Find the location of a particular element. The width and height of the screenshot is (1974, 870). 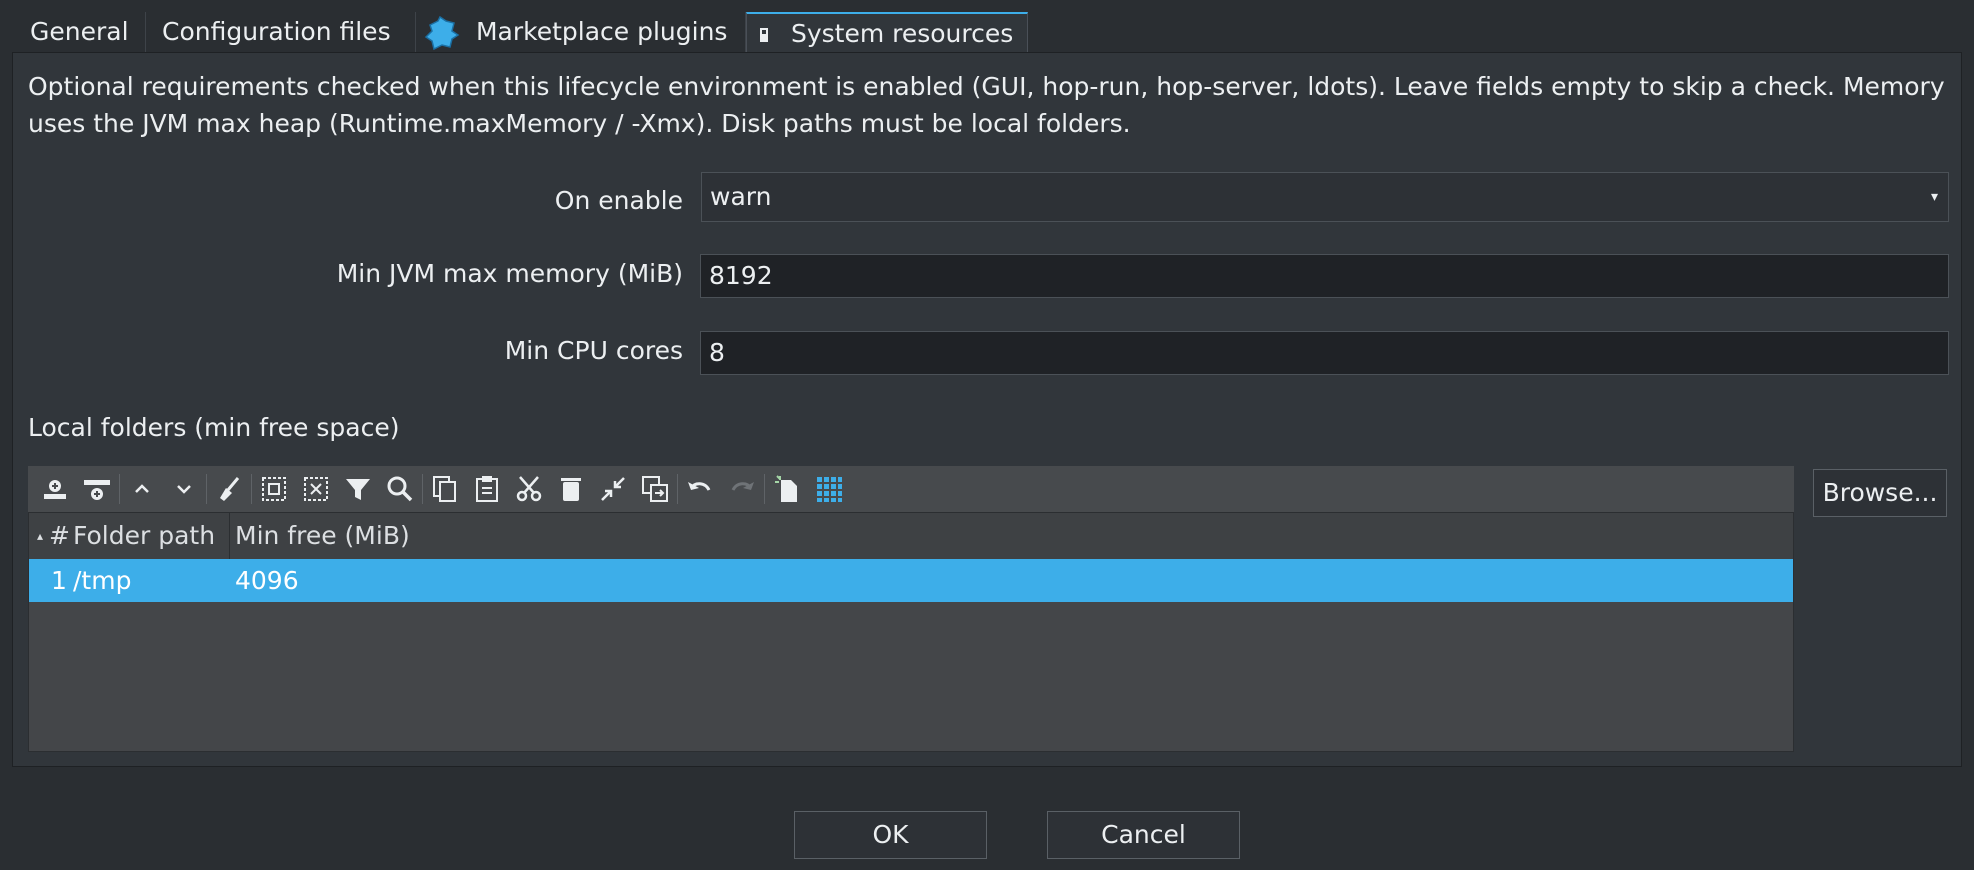

table-header: ▴ # Folder path Min free (MiB) is located at coordinates (911, 536).